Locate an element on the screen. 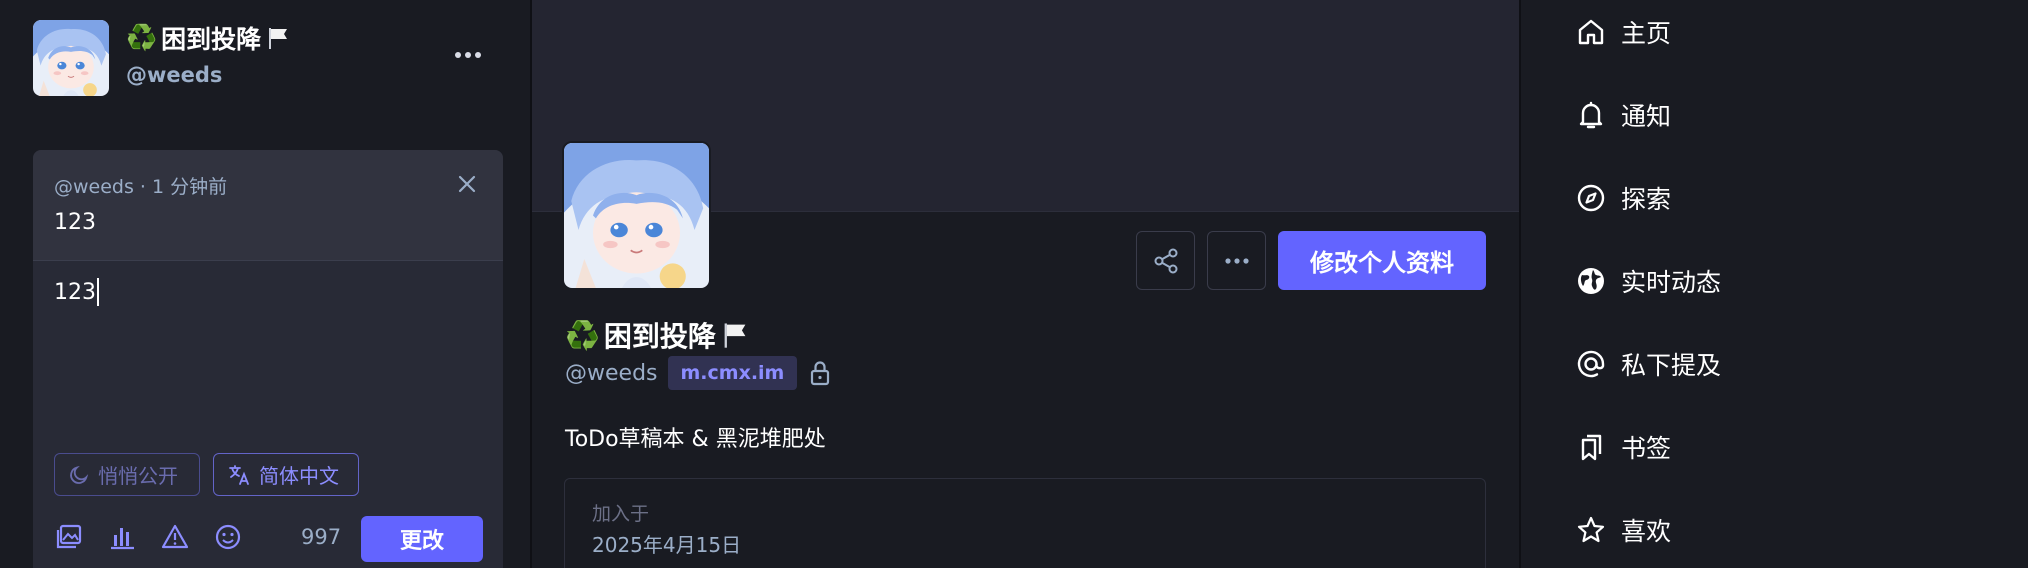 The height and width of the screenshot is (568, 2028). account-menu-button is located at coordinates (468, 55).